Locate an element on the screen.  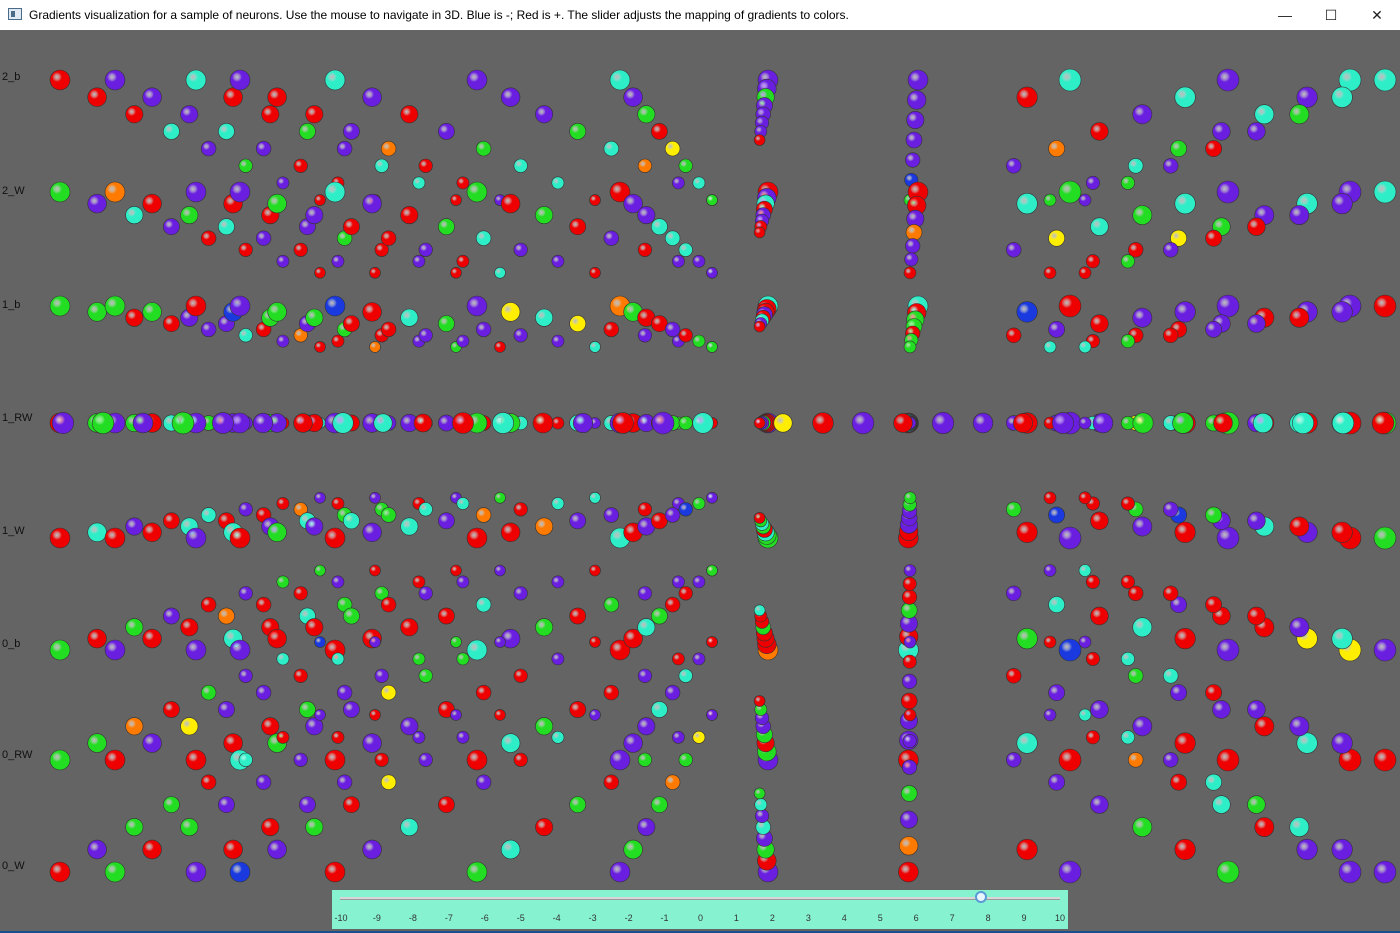
close-button: ✕ is located at coordinates (1377, 15).